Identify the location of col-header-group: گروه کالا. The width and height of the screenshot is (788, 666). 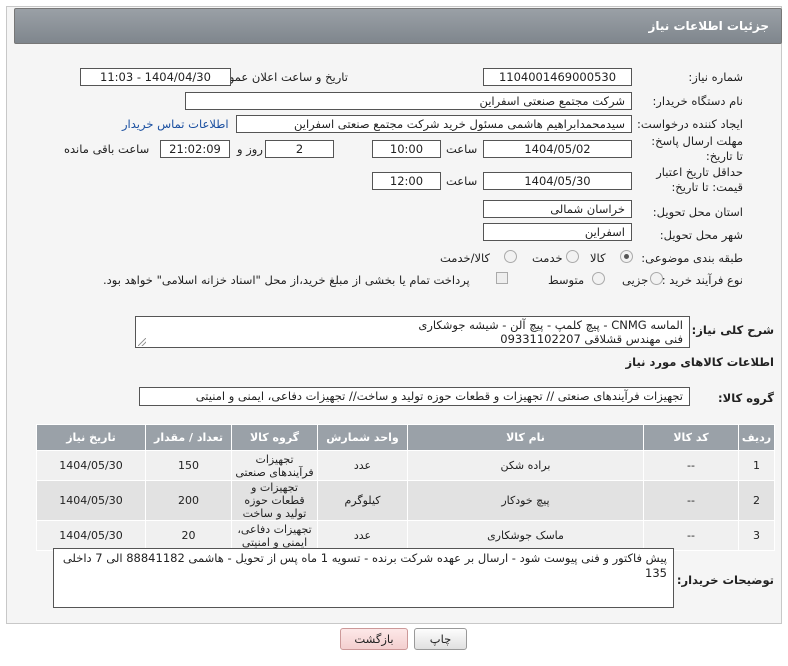
(274, 437).